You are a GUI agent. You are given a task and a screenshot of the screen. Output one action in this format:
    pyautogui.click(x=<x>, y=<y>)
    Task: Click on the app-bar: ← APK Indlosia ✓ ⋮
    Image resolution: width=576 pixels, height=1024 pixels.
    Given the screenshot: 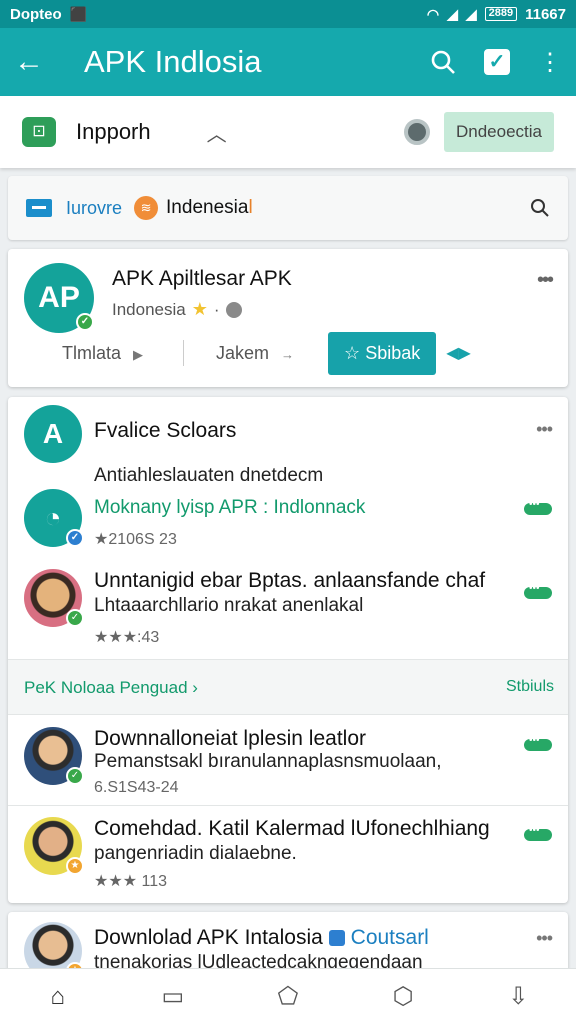 What is the action you would take?
    pyautogui.click(x=288, y=62)
    